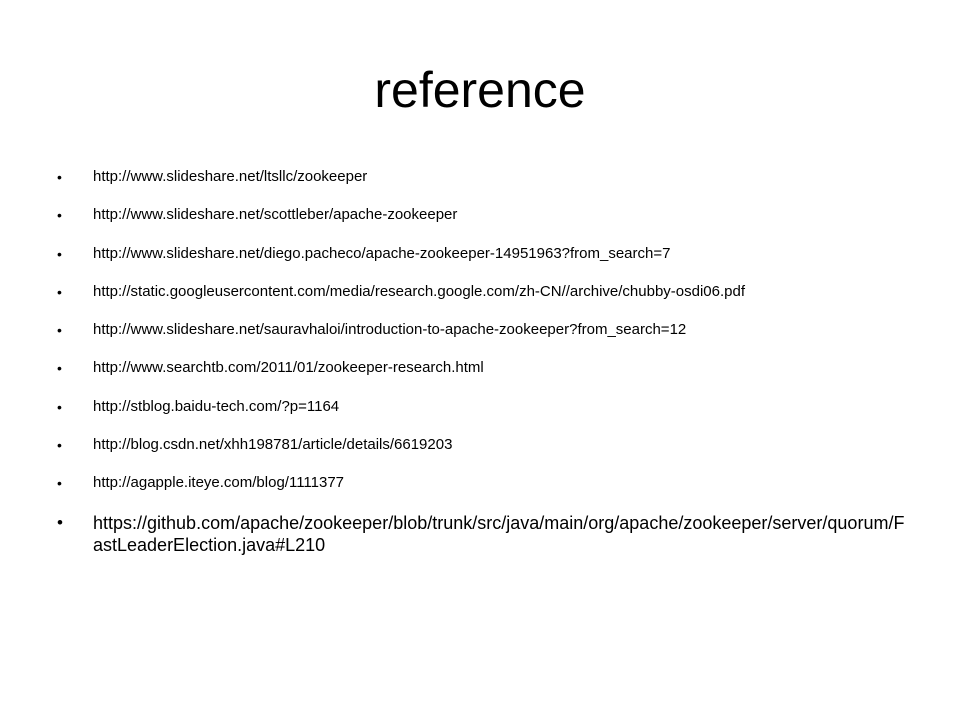 The height and width of the screenshot is (720, 960). Describe the element at coordinates (480, 90) in the screenshot. I see `slide-title: reference` at that location.